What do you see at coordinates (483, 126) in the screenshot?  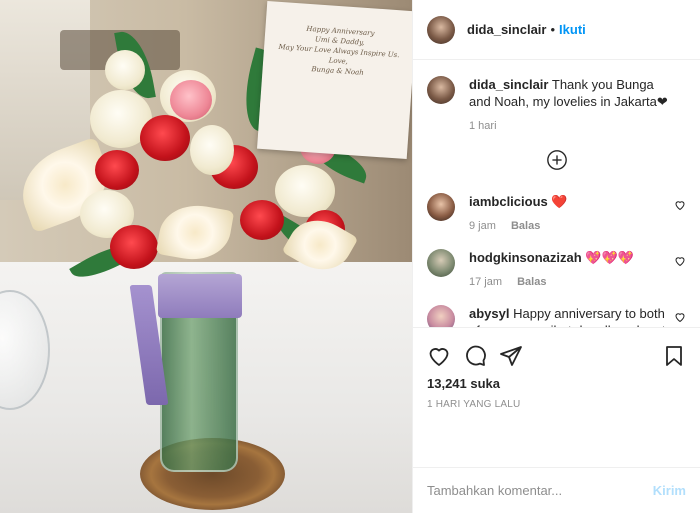 I see `caption-time: 1 hari` at bounding box center [483, 126].